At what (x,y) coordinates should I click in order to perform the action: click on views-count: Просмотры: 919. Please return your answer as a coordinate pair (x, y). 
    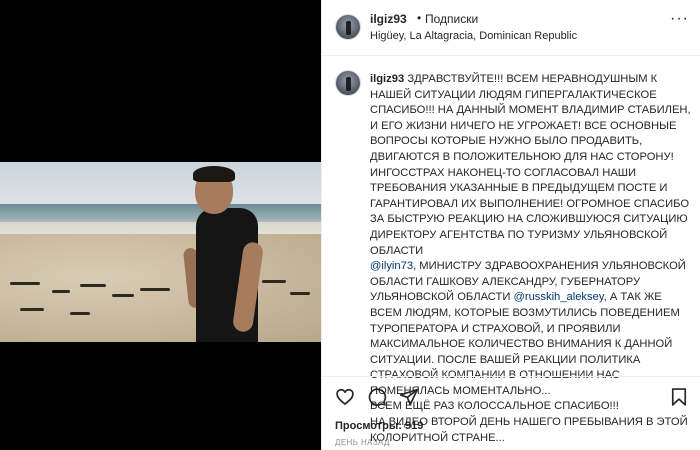
    Looking at the image, I should click on (379, 426).